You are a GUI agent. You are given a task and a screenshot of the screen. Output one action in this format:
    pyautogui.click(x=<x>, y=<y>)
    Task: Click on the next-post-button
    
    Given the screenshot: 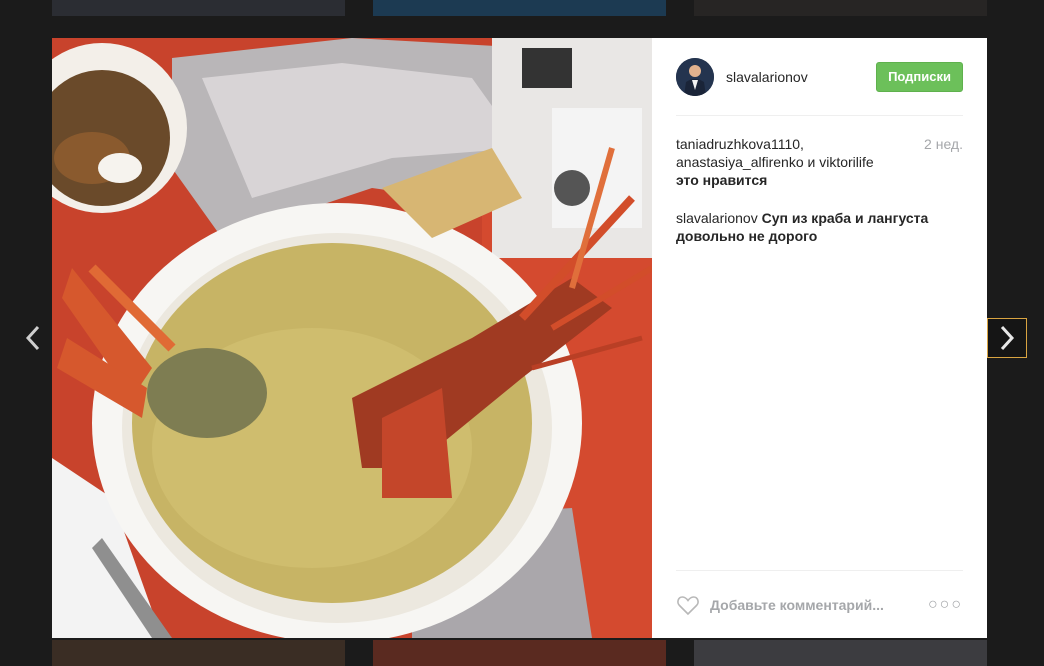 What is the action you would take?
    pyautogui.click(x=1007, y=338)
    